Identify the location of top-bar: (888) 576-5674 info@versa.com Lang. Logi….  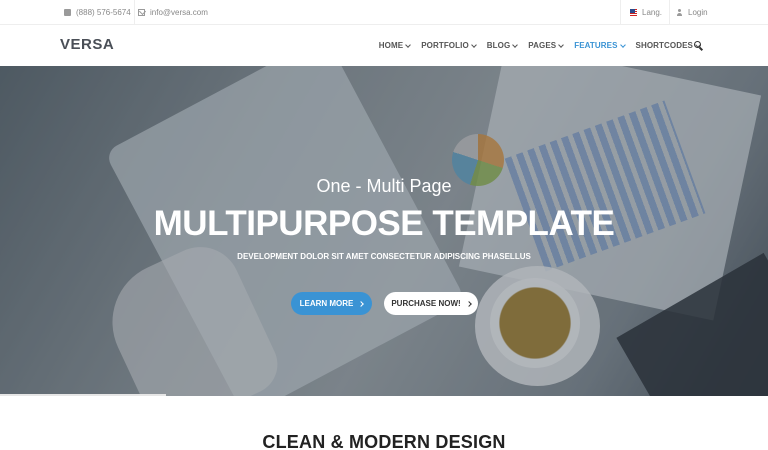
(384, 12).